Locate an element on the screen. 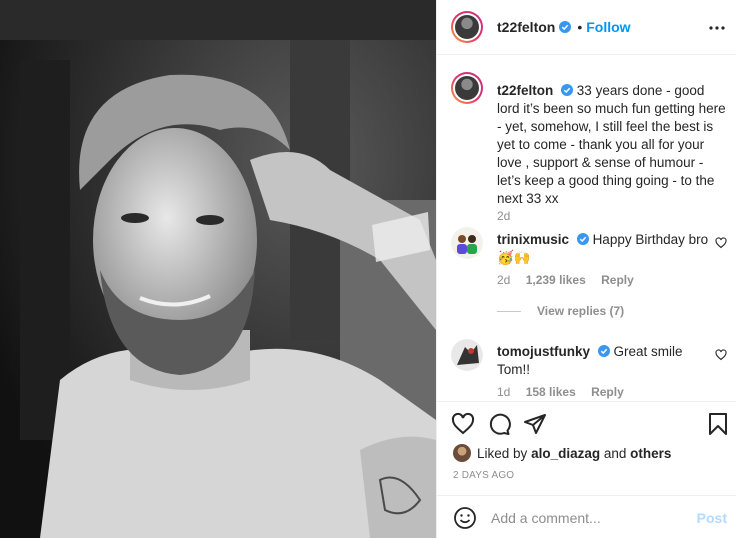 The height and width of the screenshot is (538, 736). caption-avatar is located at coordinates (467, 88).